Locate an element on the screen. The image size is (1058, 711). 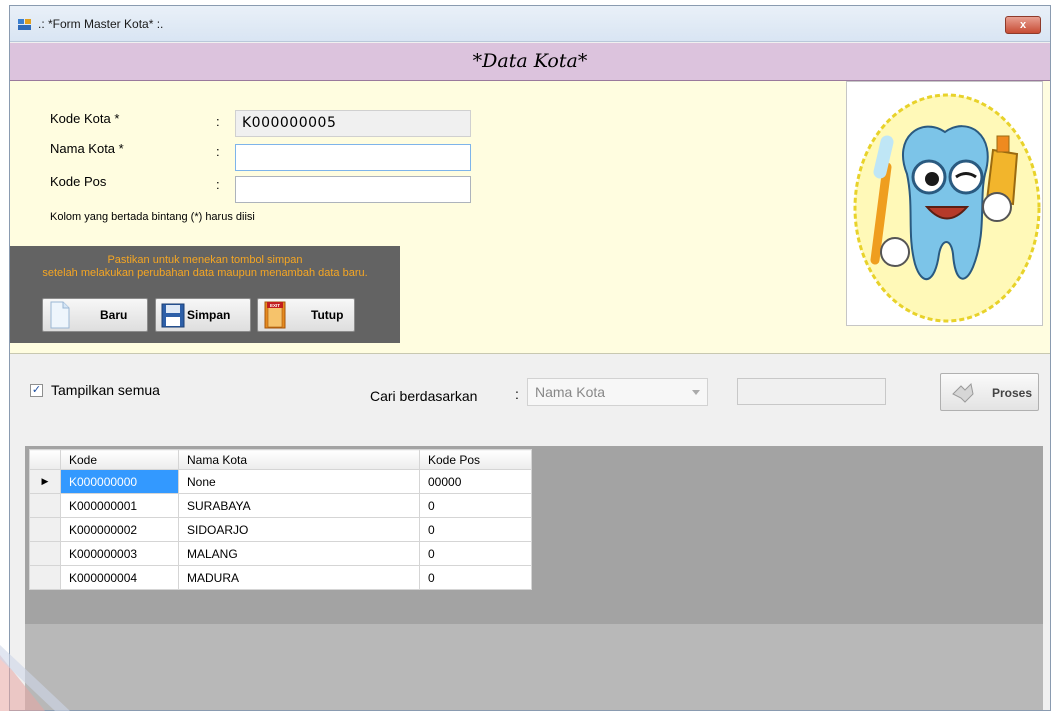
table-header-row: Kode Nama Kota Kode Pos is located at coordinates (280, 459).